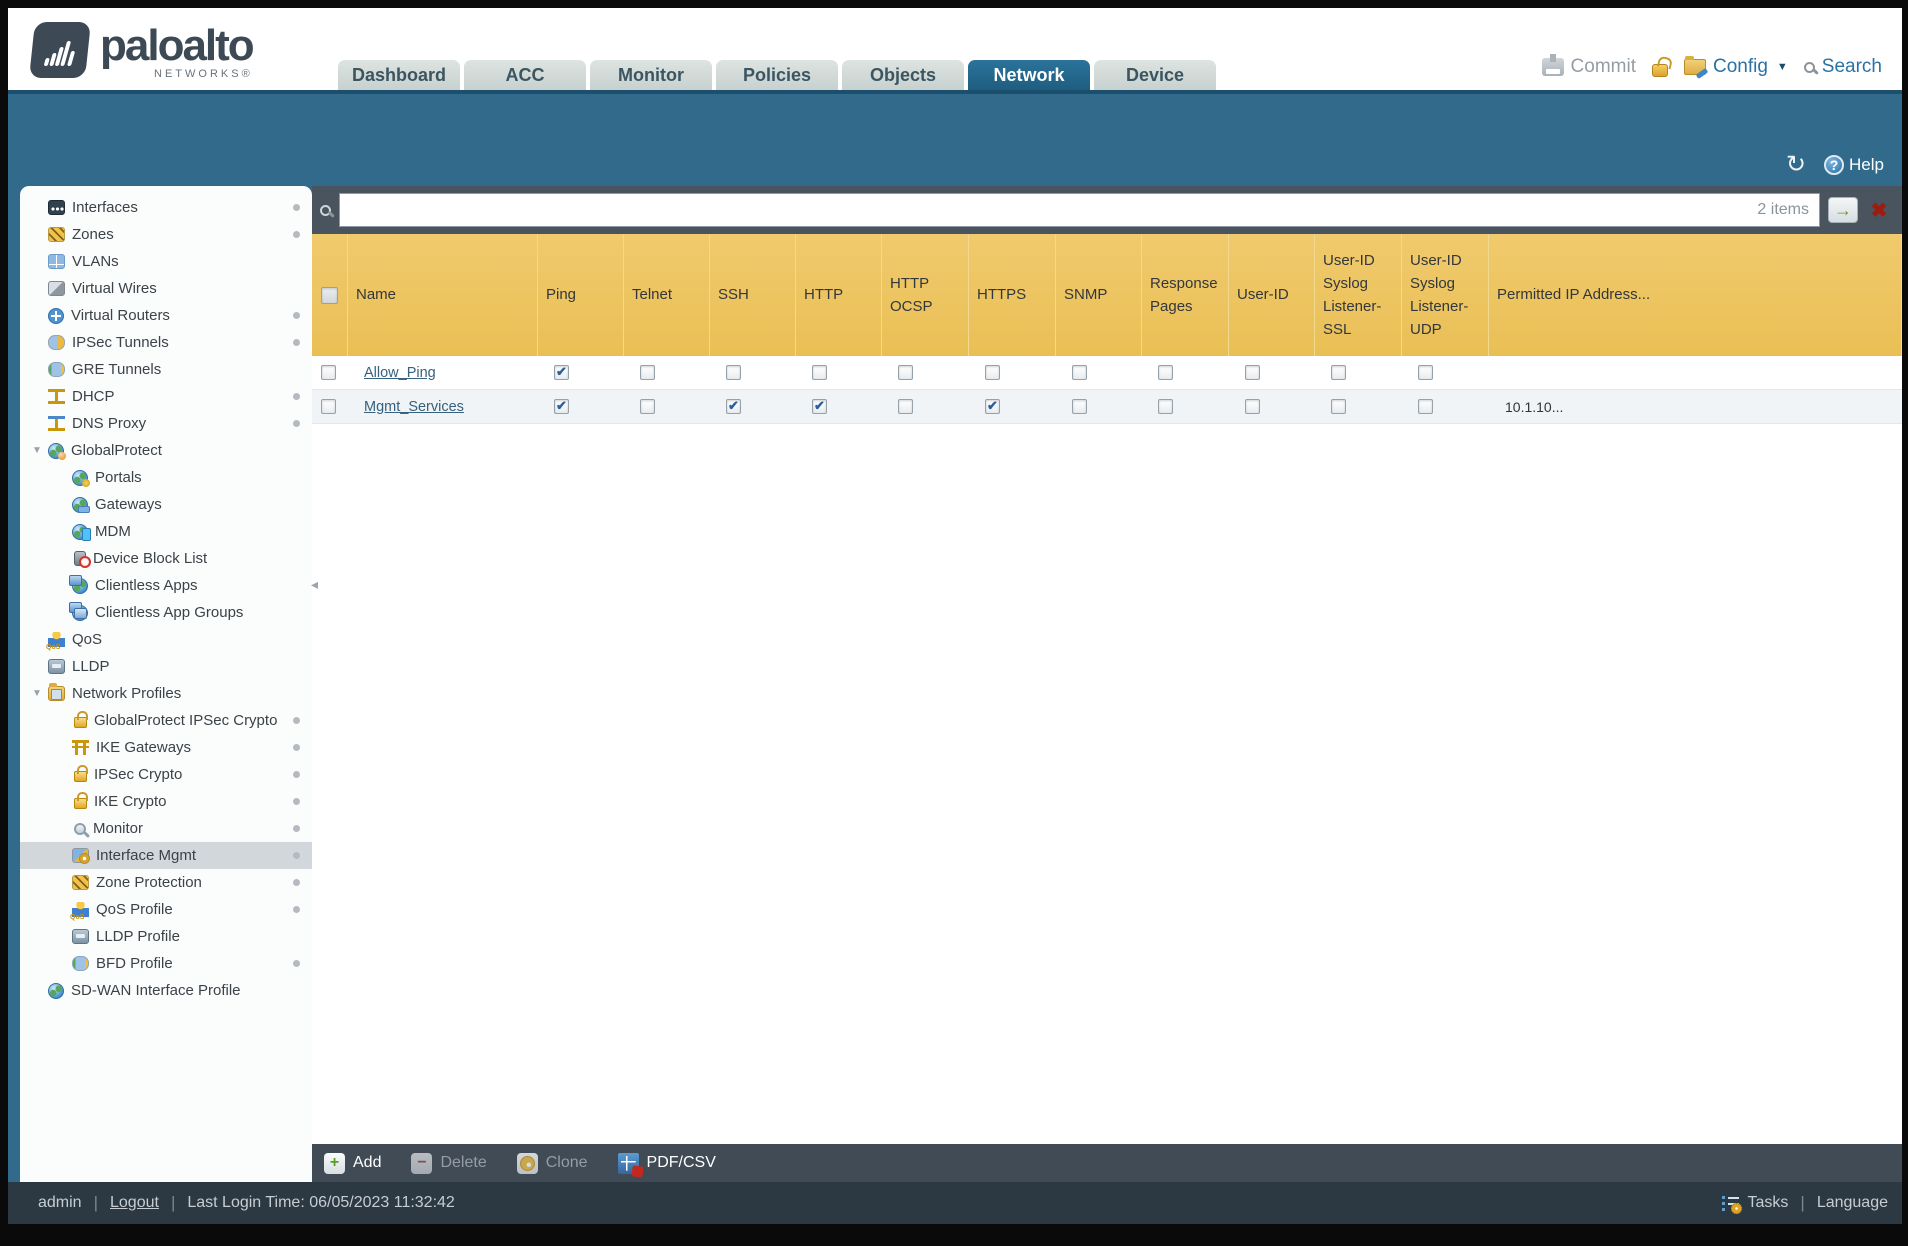 The image size is (1908, 1246). Describe the element at coordinates (128, 504) in the screenshot. I see `sidebar-item-label: Gateways` at that location.